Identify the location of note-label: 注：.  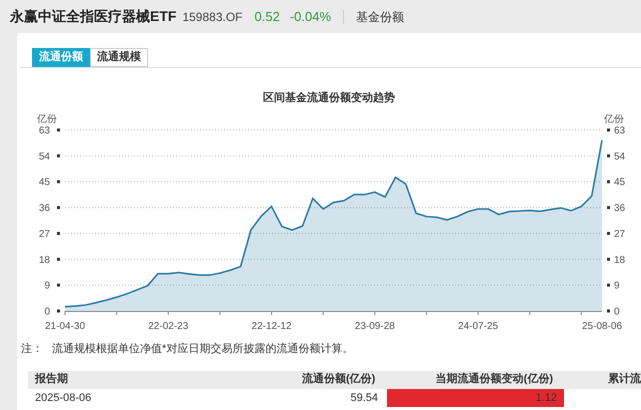
(32, 349).